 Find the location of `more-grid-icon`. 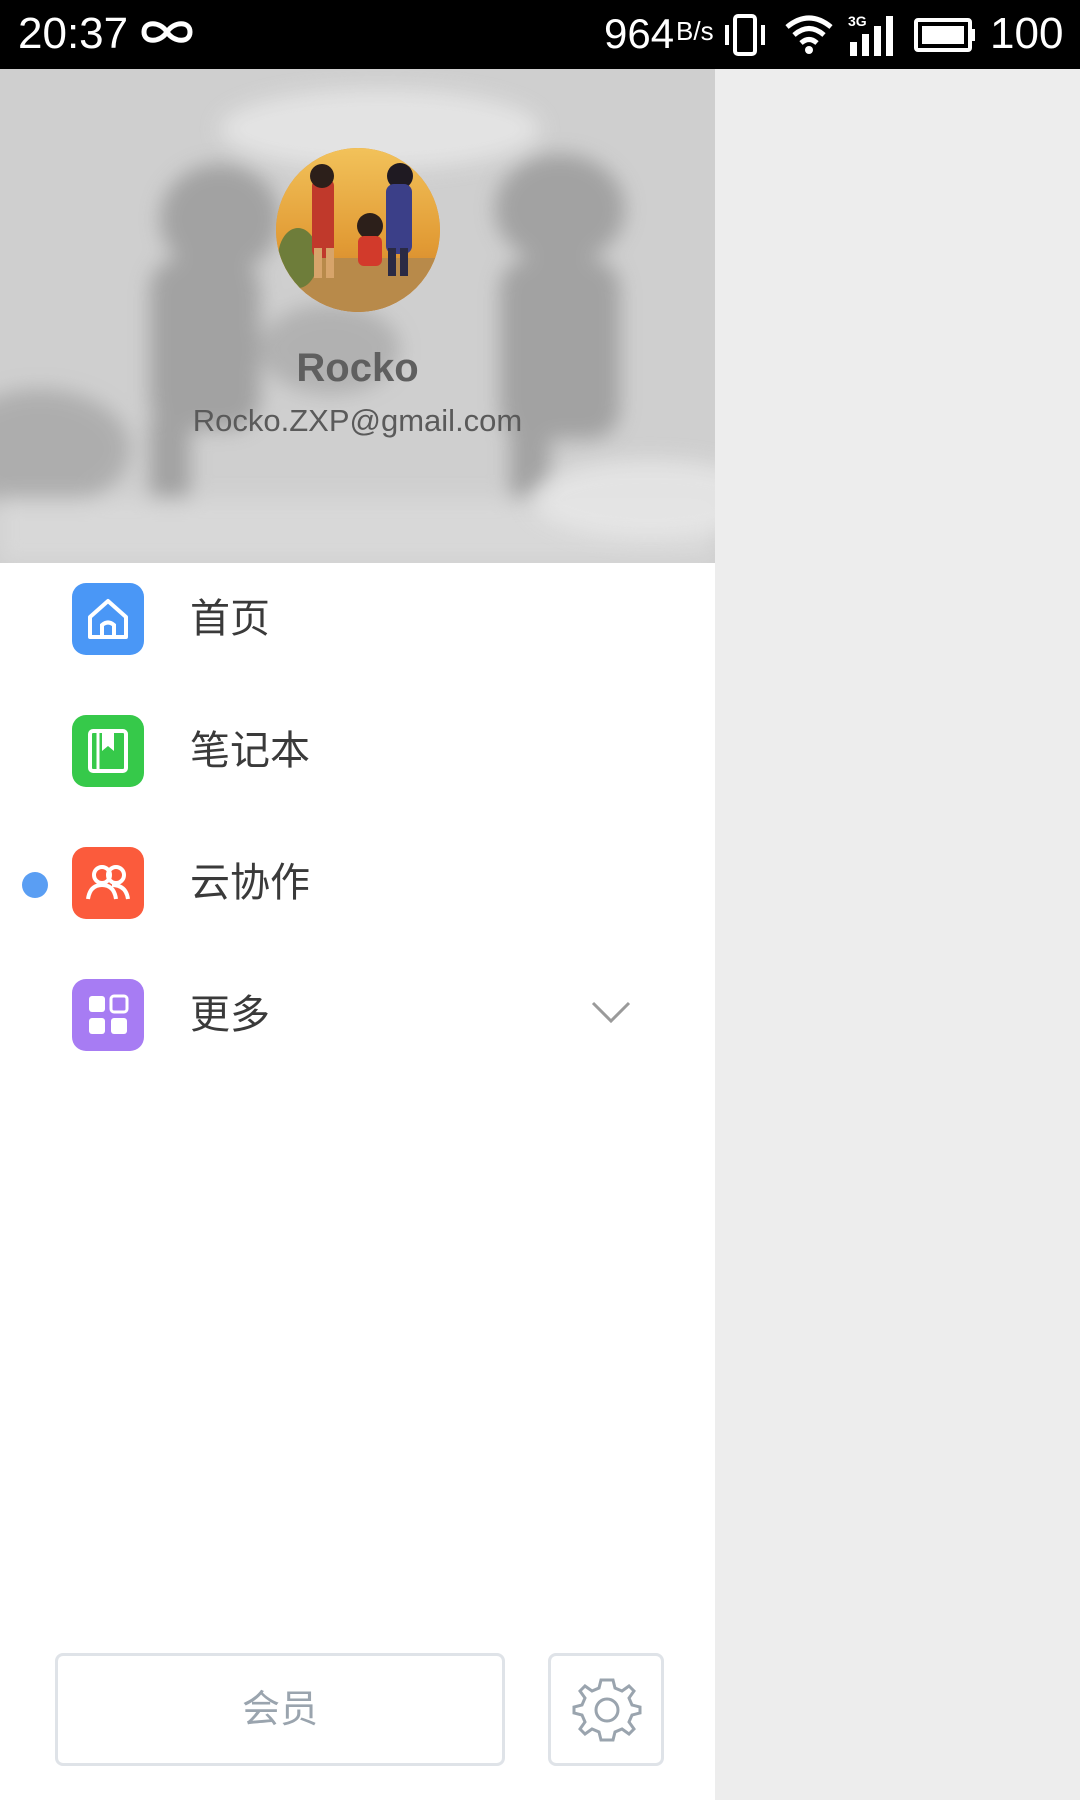

more-grid-icon is located at coordinates (108, 1015).